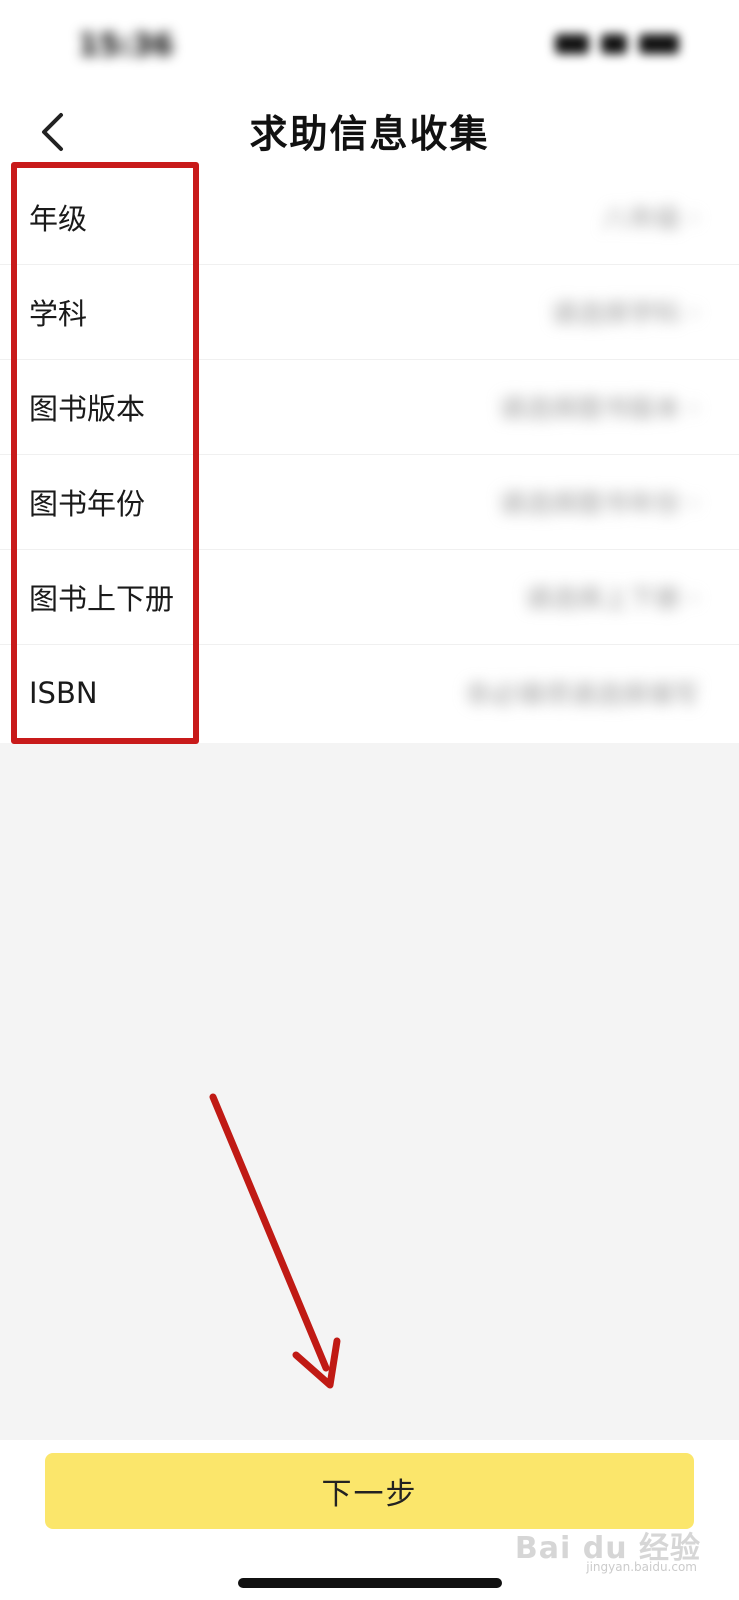  I want to click on row-value-text: 请选择学科, so click(615, 314).